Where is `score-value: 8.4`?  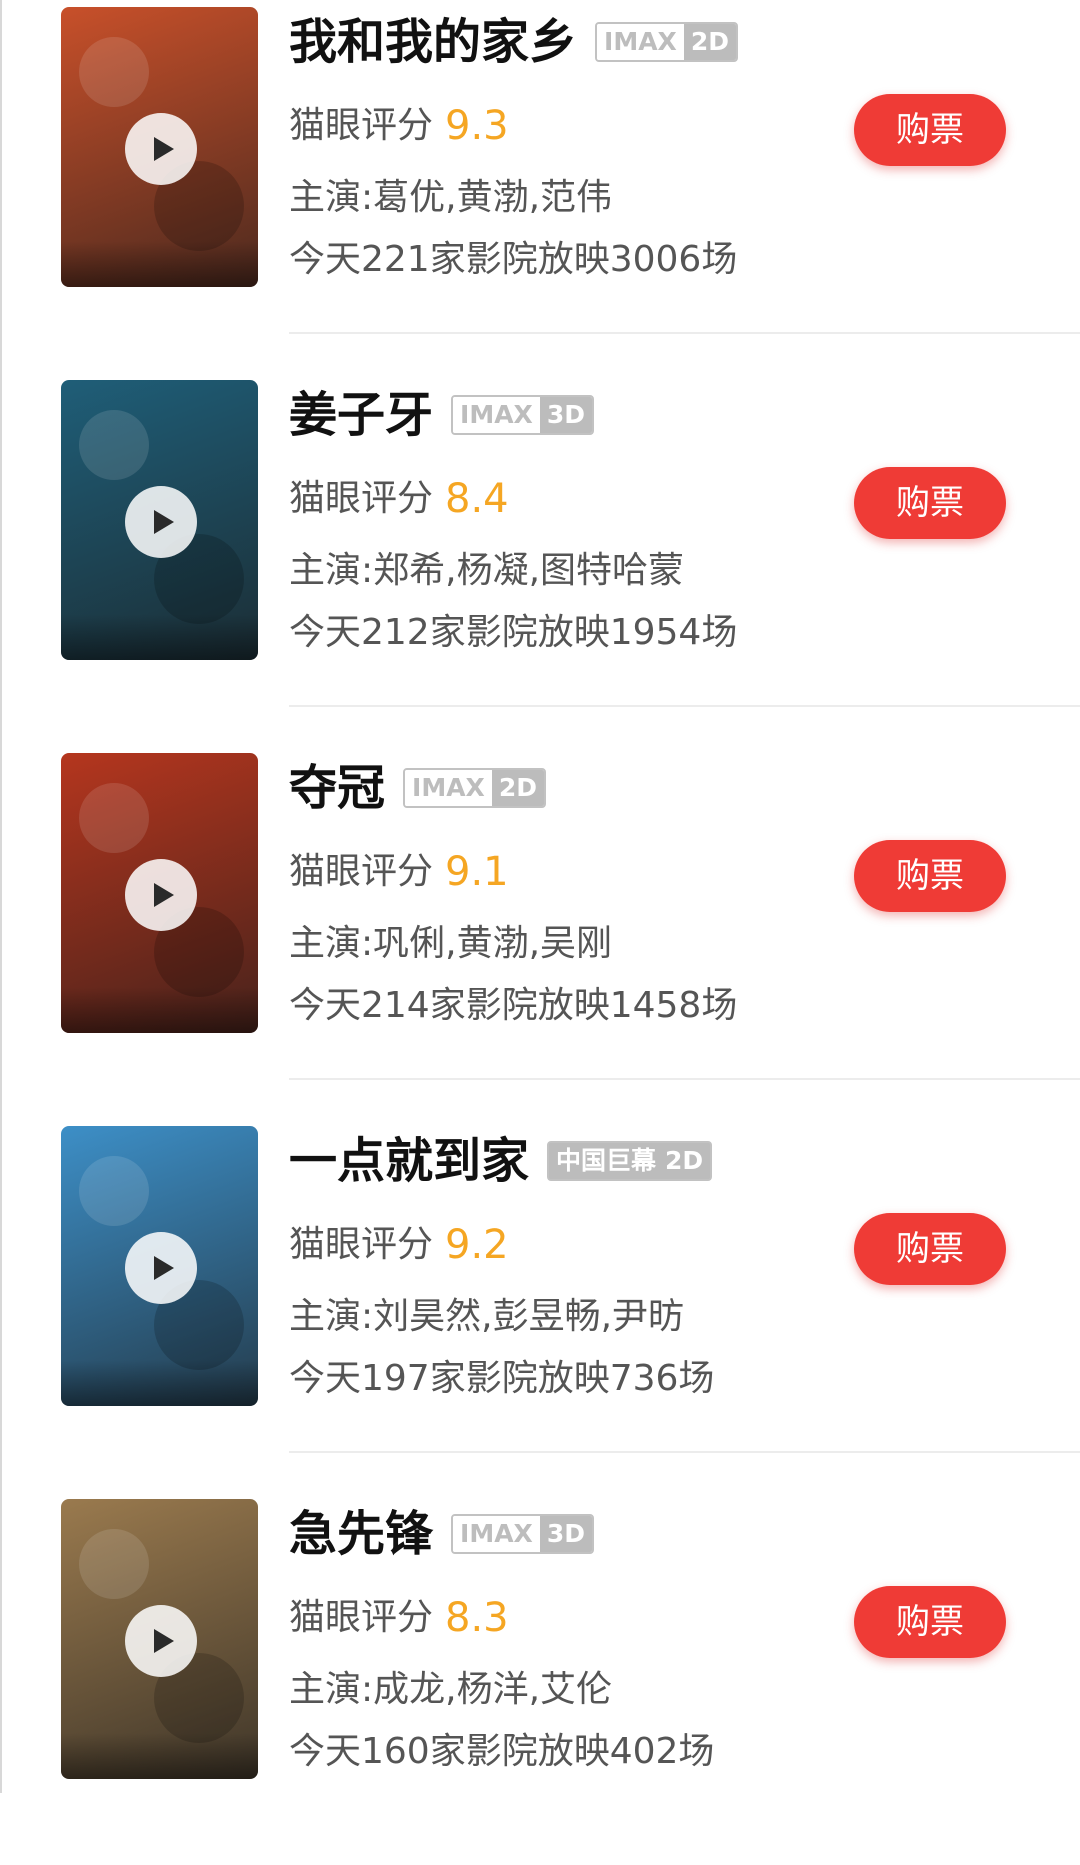
score-value: 8.4 is located at coordinates (477, 499).